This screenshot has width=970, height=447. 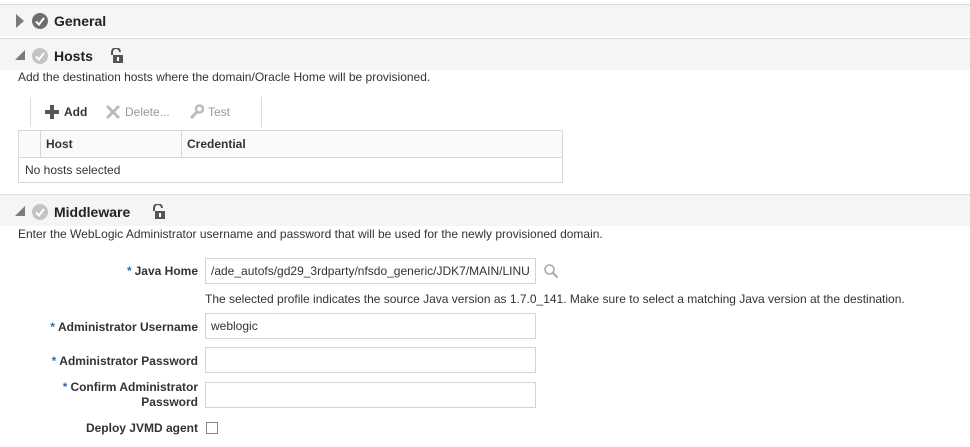 I want to click on java-home-label: * Java Home, so click(x=162, y=271).